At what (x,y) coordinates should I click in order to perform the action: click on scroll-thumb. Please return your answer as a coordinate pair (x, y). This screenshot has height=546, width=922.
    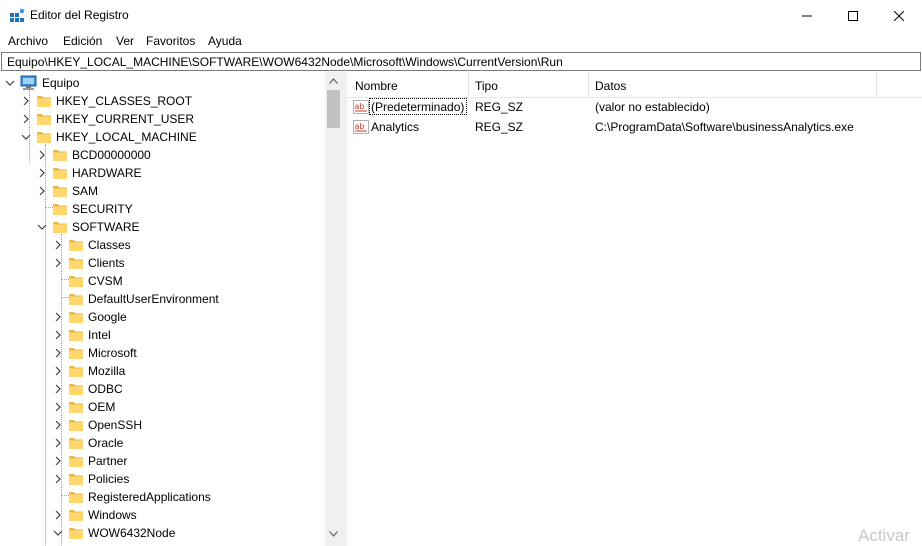
    Looking at the image, I should click on (333, 109).